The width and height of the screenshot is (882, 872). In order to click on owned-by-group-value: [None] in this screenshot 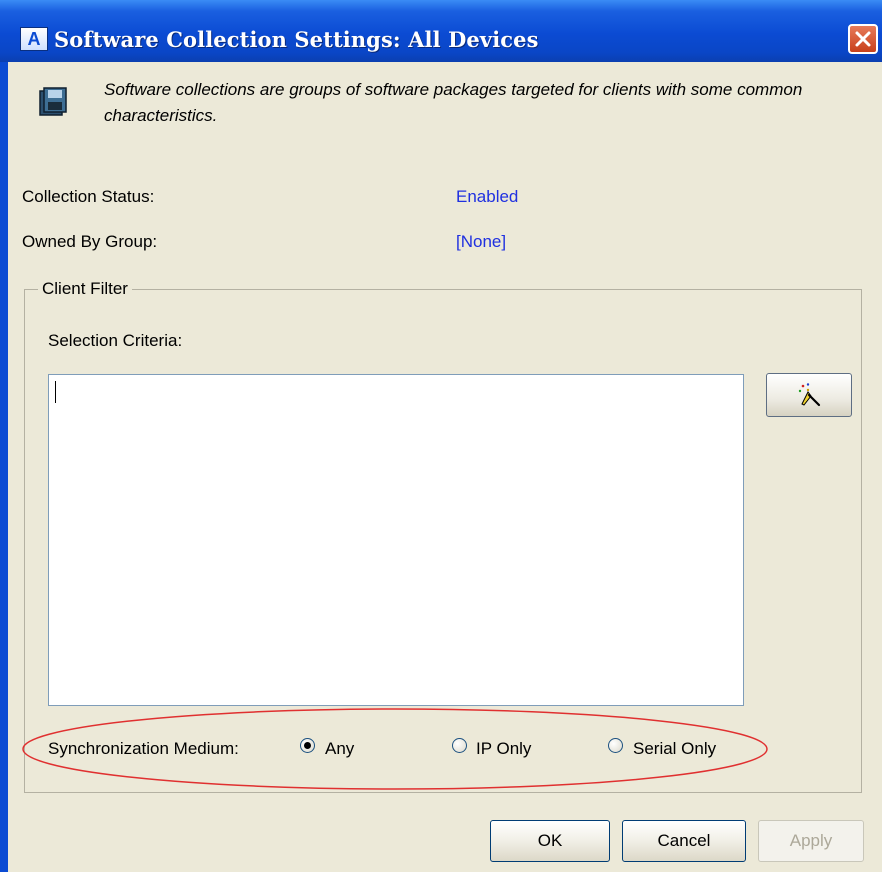, I will do `click(481, 242)`.